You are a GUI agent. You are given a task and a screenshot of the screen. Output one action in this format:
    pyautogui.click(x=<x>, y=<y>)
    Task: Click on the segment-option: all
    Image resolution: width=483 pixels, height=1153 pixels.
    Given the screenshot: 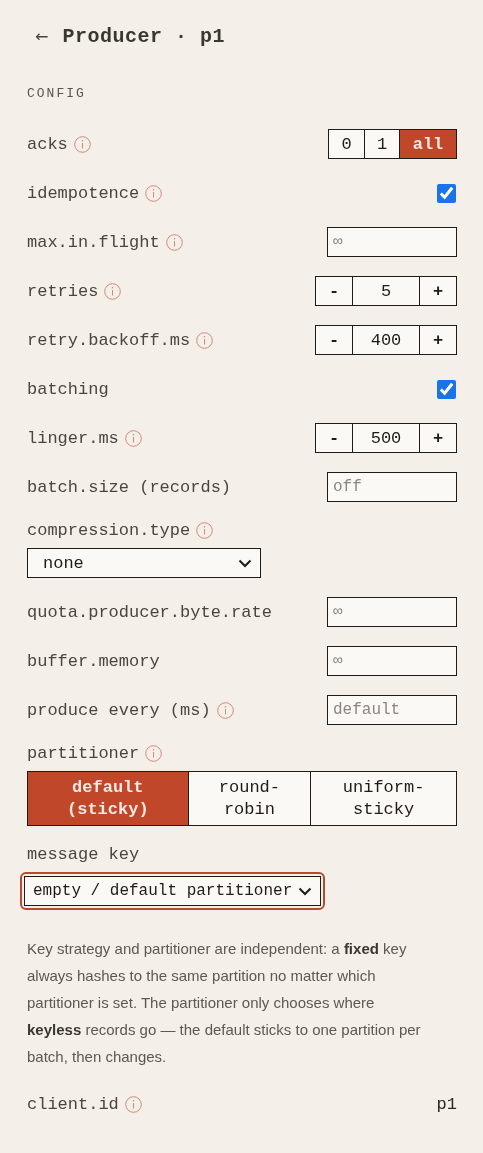 What is the action you would take?
    pyautogui.click(x=427, y=144)
    